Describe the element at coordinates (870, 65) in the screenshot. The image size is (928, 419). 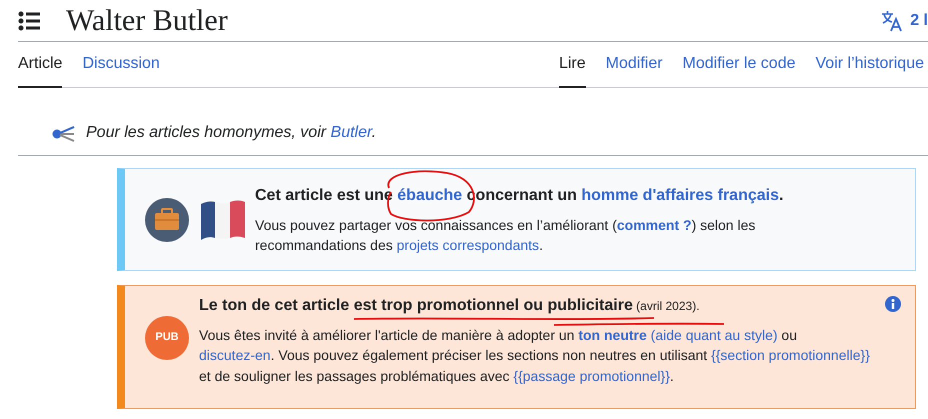
I see `tab: Voir l’historique` at that location.